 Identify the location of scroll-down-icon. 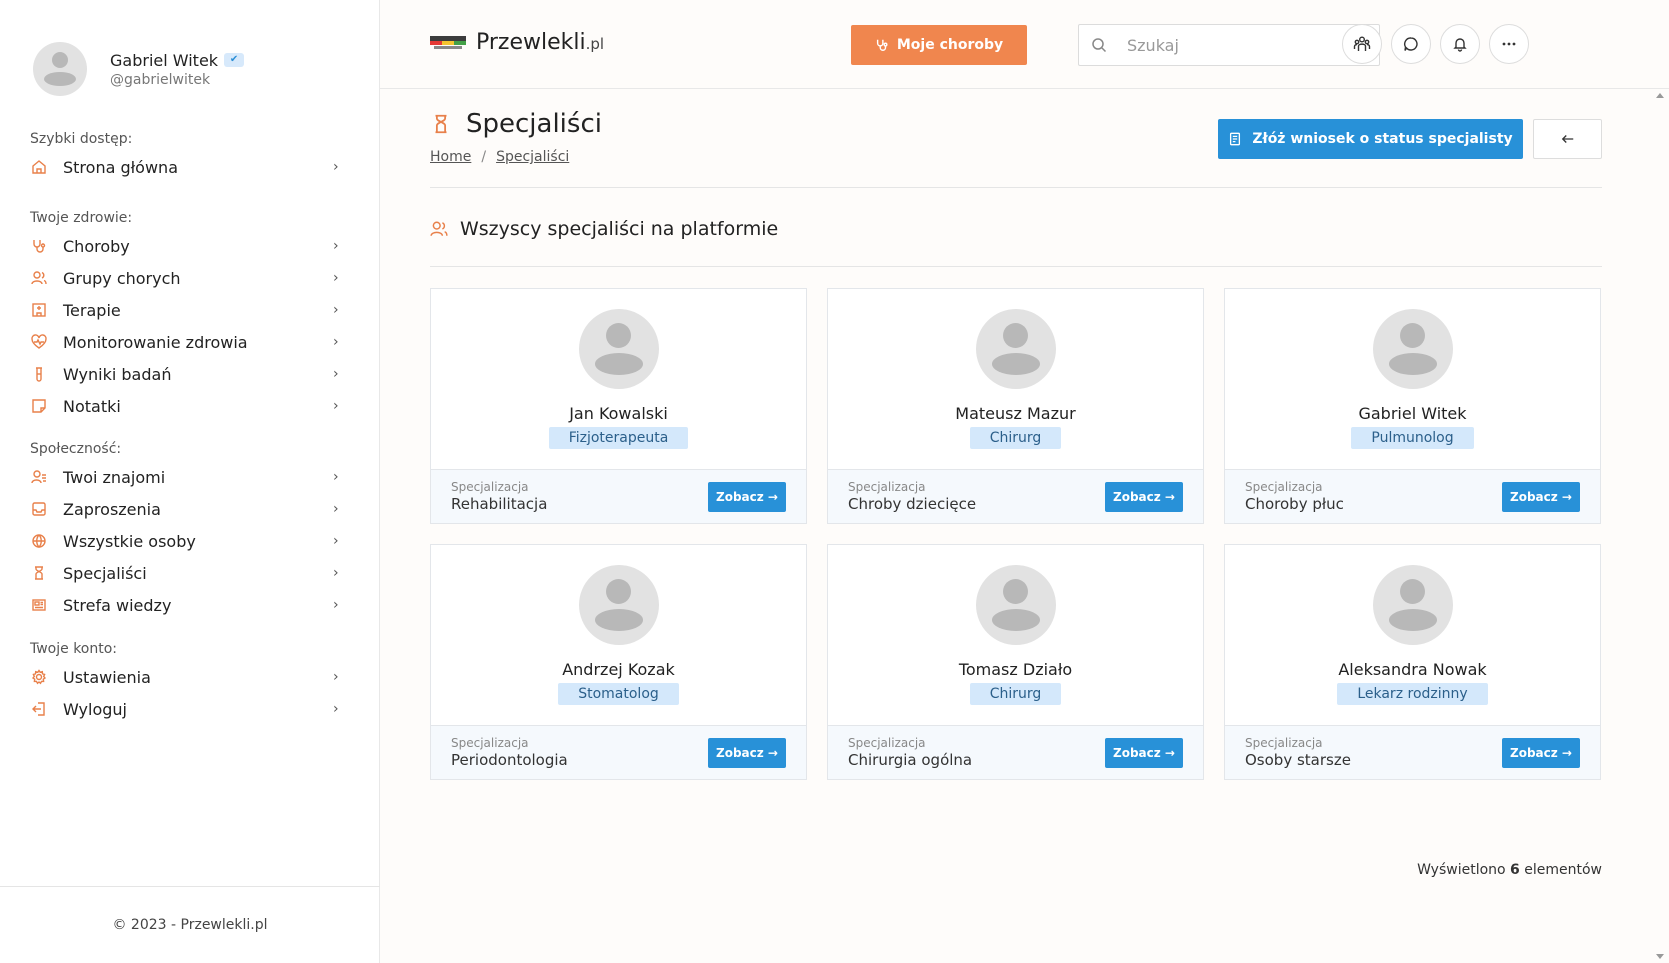
(1660, 956).